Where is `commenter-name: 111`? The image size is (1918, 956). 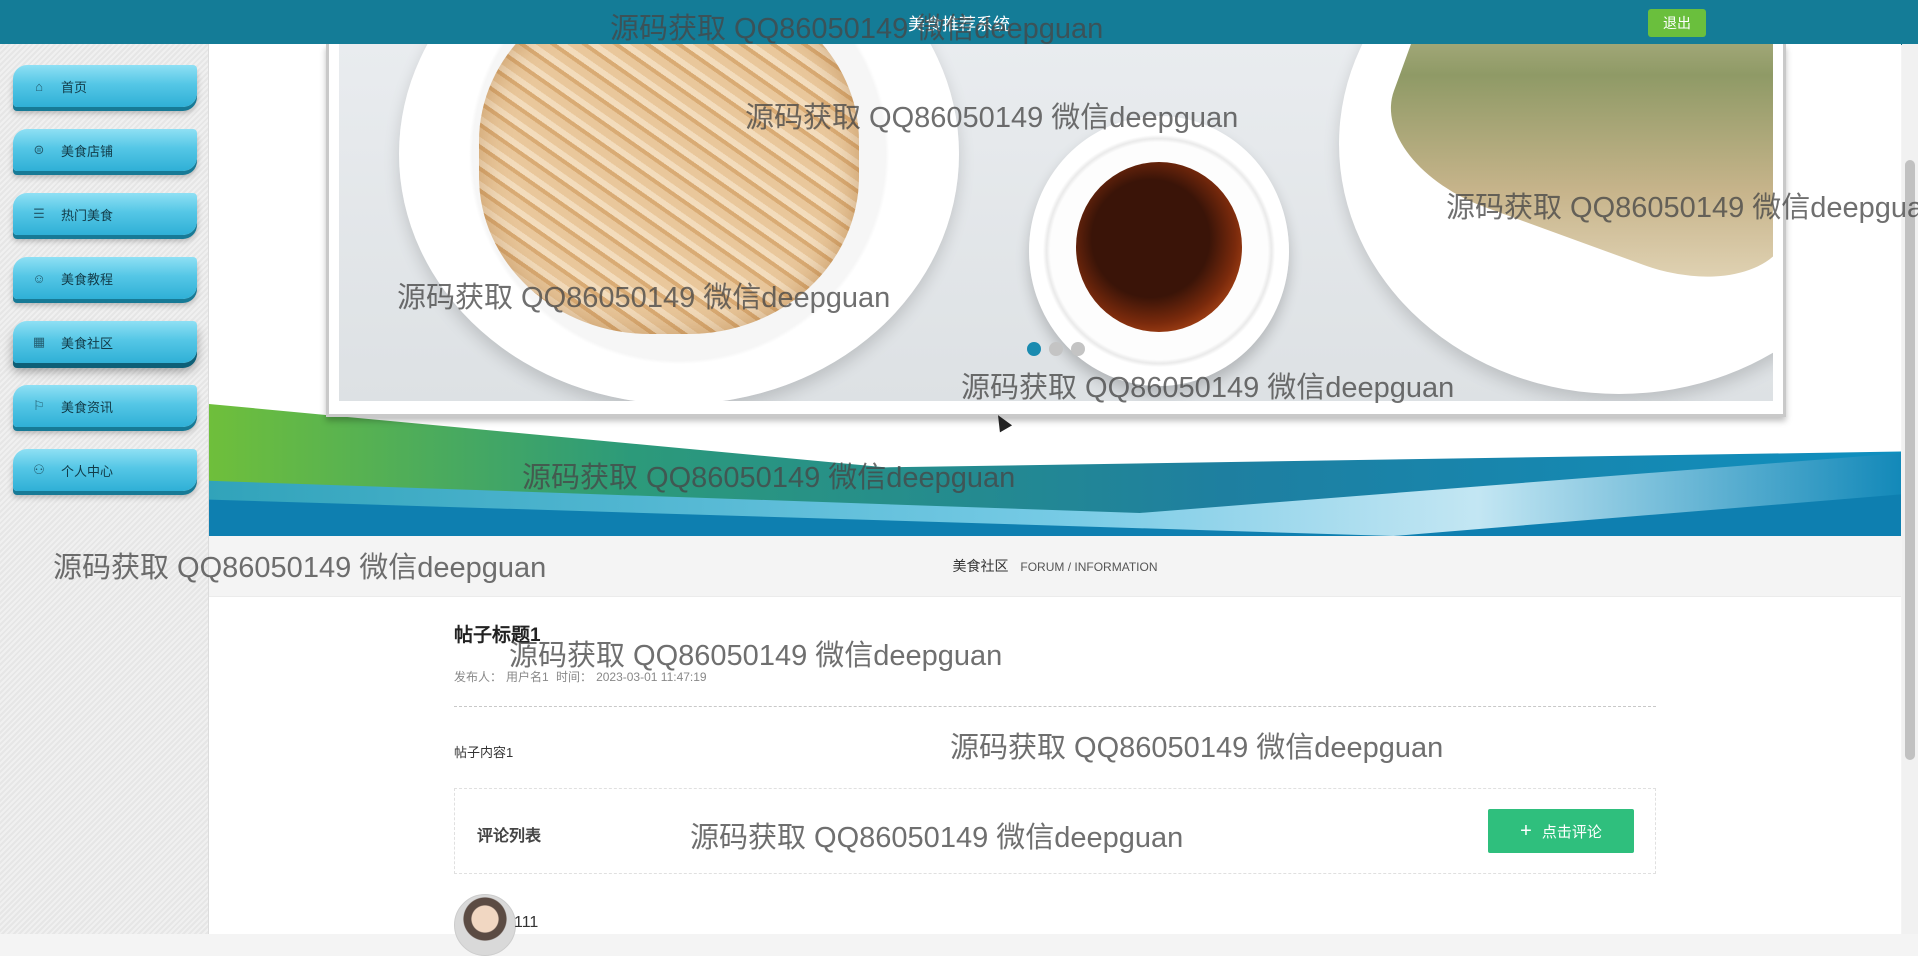
commenter-name: 111 is located at coordinates (526, 922).